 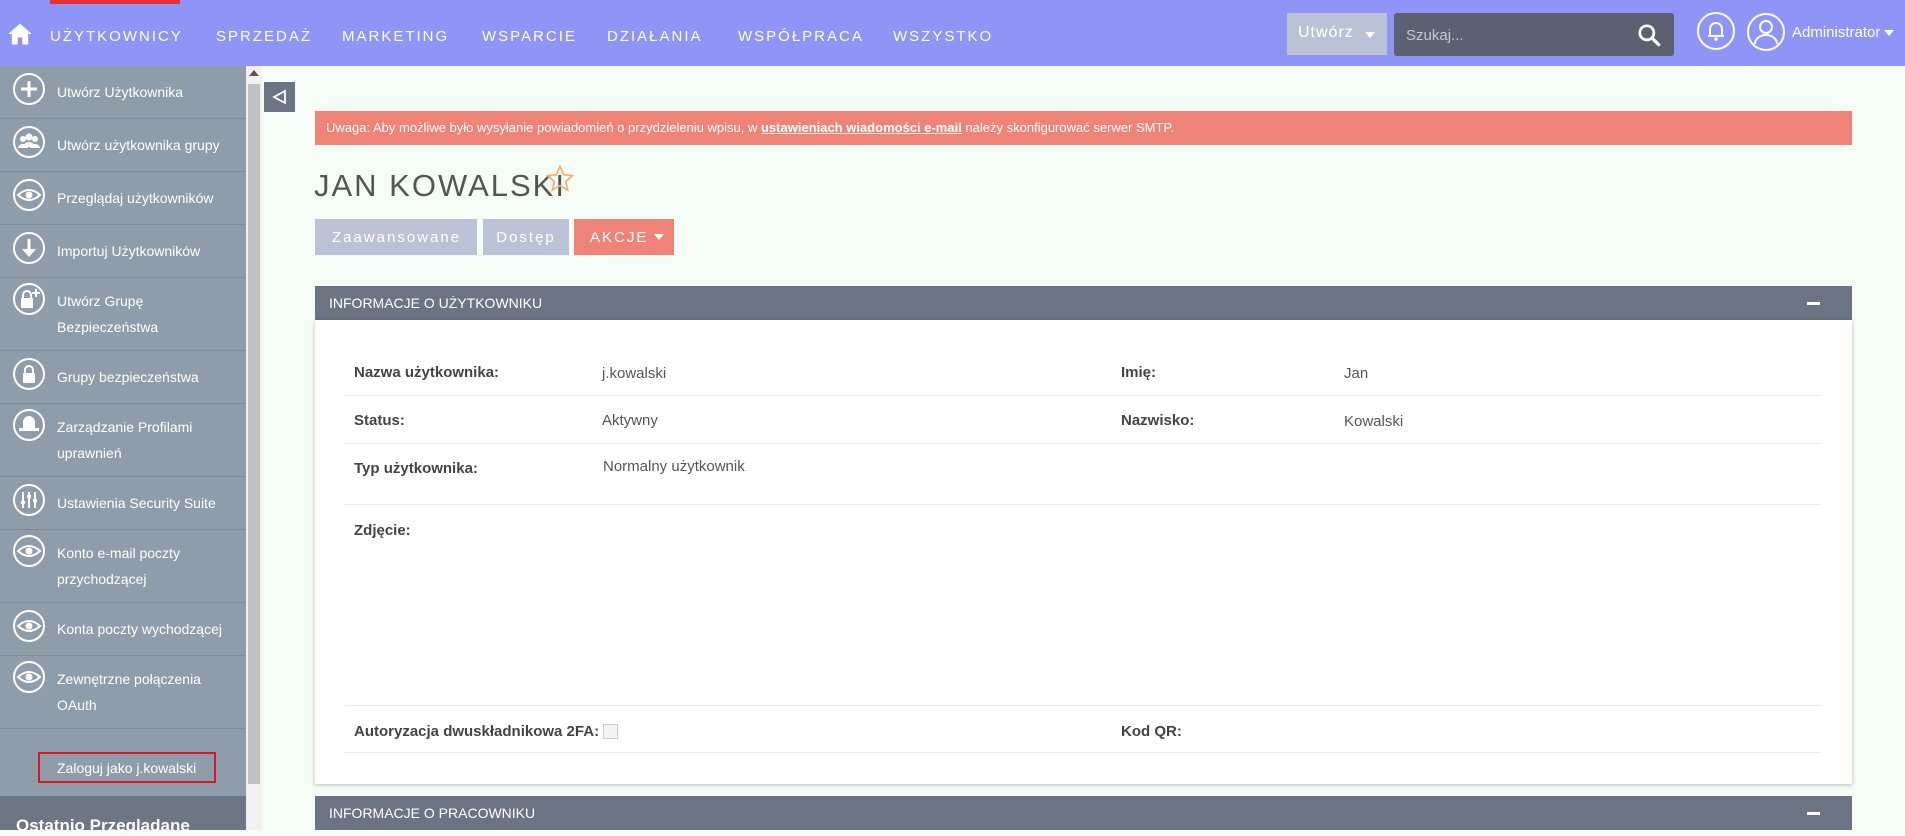 I want to click on recently-viewed-section: Ostatnio Przeglądane, so click(x=123, y=815).